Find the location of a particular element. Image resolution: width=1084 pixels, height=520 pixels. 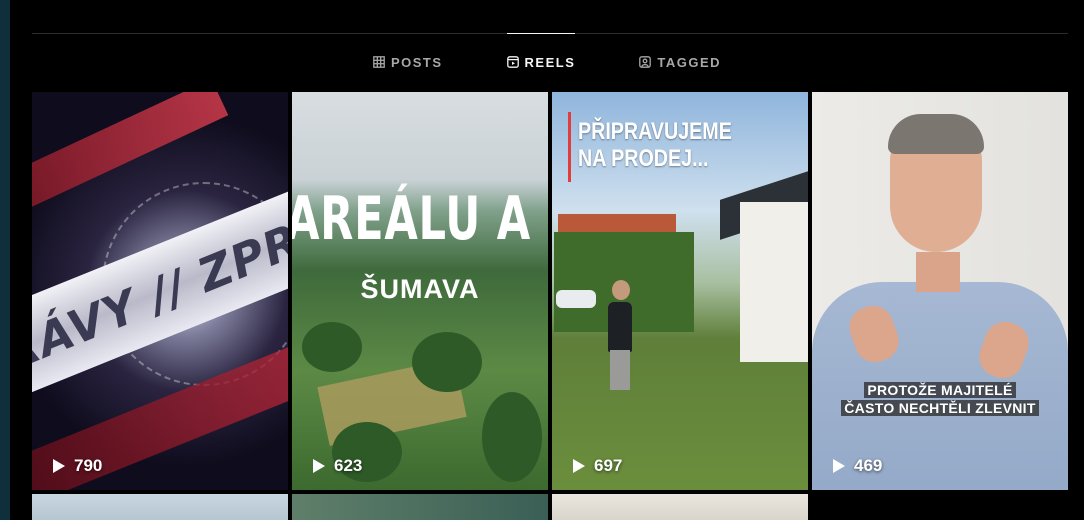

view-count: 623 is located at coordinates (337, 466).